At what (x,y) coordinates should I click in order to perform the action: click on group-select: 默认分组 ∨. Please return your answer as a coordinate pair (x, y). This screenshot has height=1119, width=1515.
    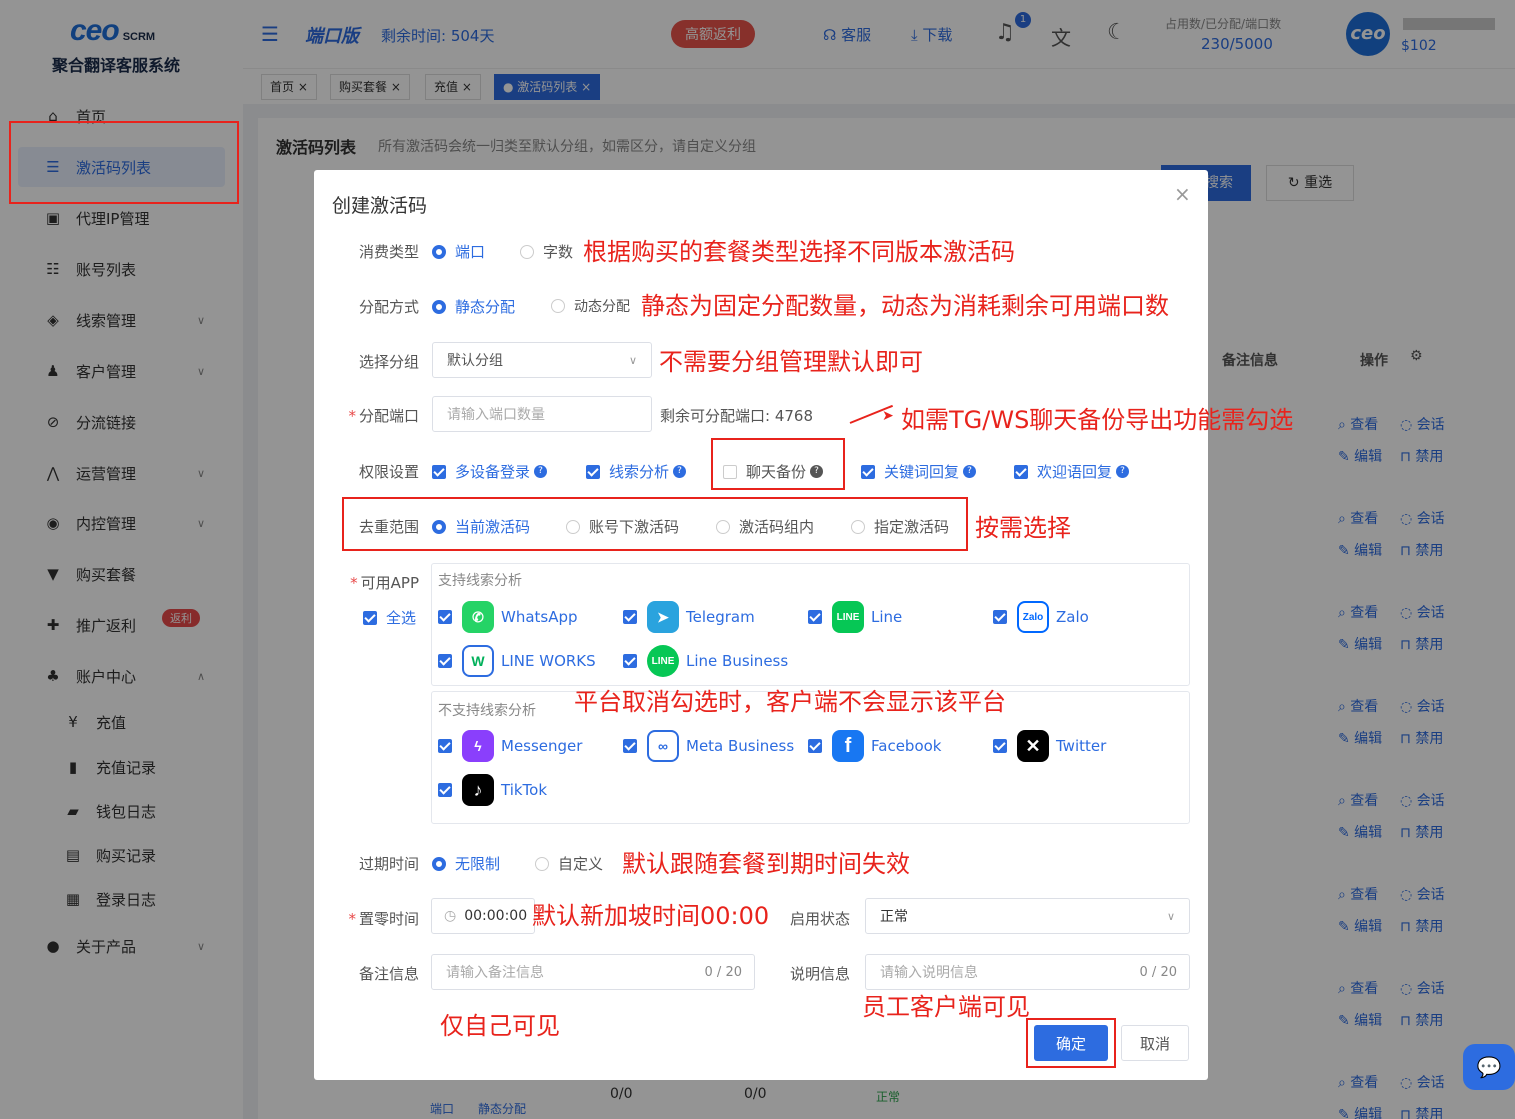
    Looking at the image, I should click on (542, 360).